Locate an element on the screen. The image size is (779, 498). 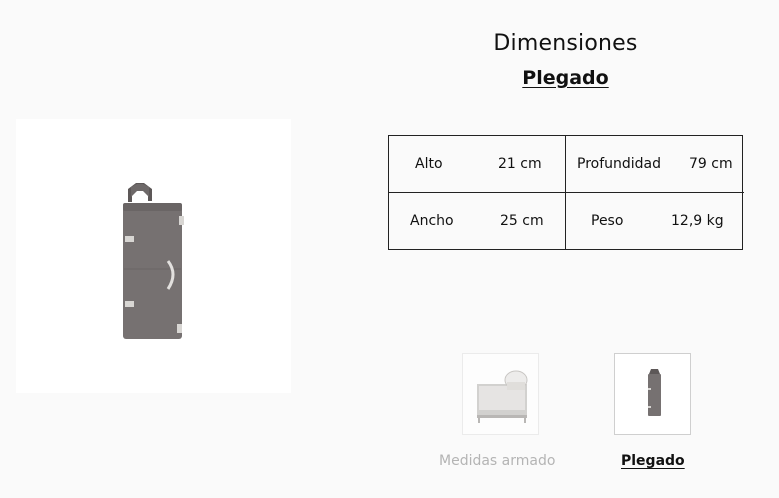
thumbnail-label-armado: Medidas armado is located at coordinates (497, 461).